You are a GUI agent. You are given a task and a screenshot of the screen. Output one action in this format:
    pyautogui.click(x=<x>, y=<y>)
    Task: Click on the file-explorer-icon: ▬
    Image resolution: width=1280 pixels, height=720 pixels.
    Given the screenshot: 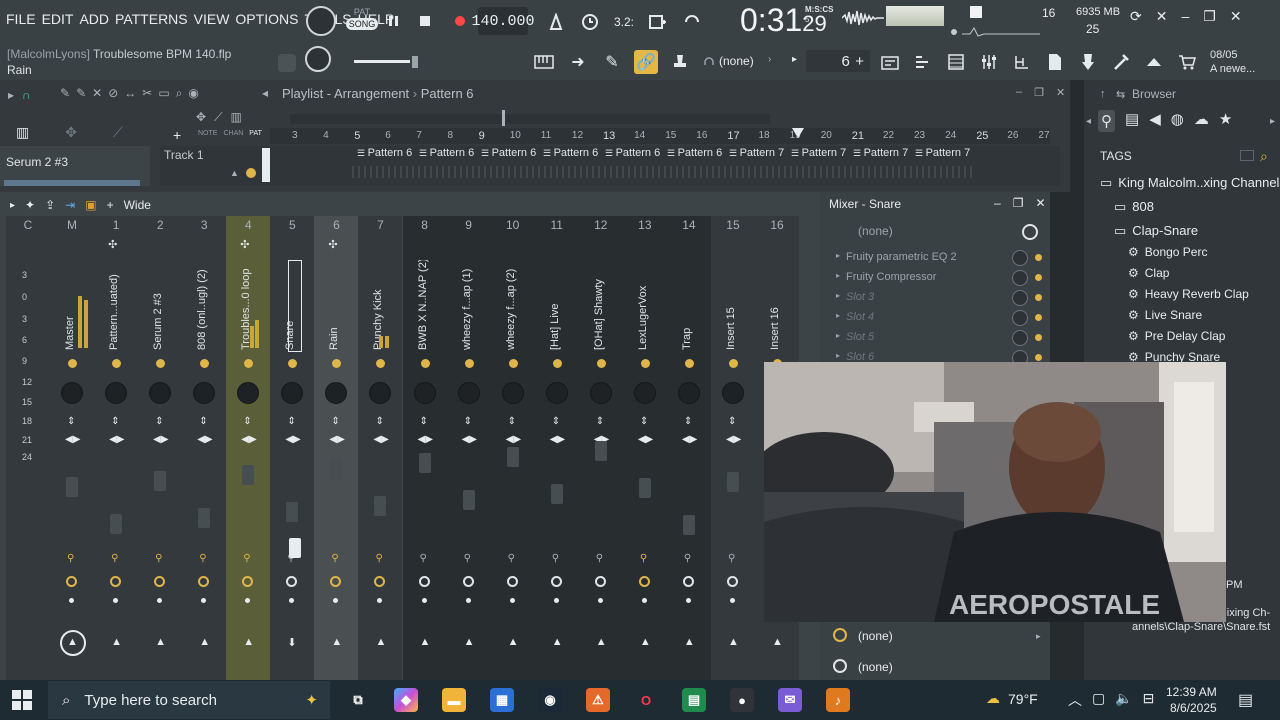 What is the action you would take?
    pyautogui.click(x=454, y=700)
    